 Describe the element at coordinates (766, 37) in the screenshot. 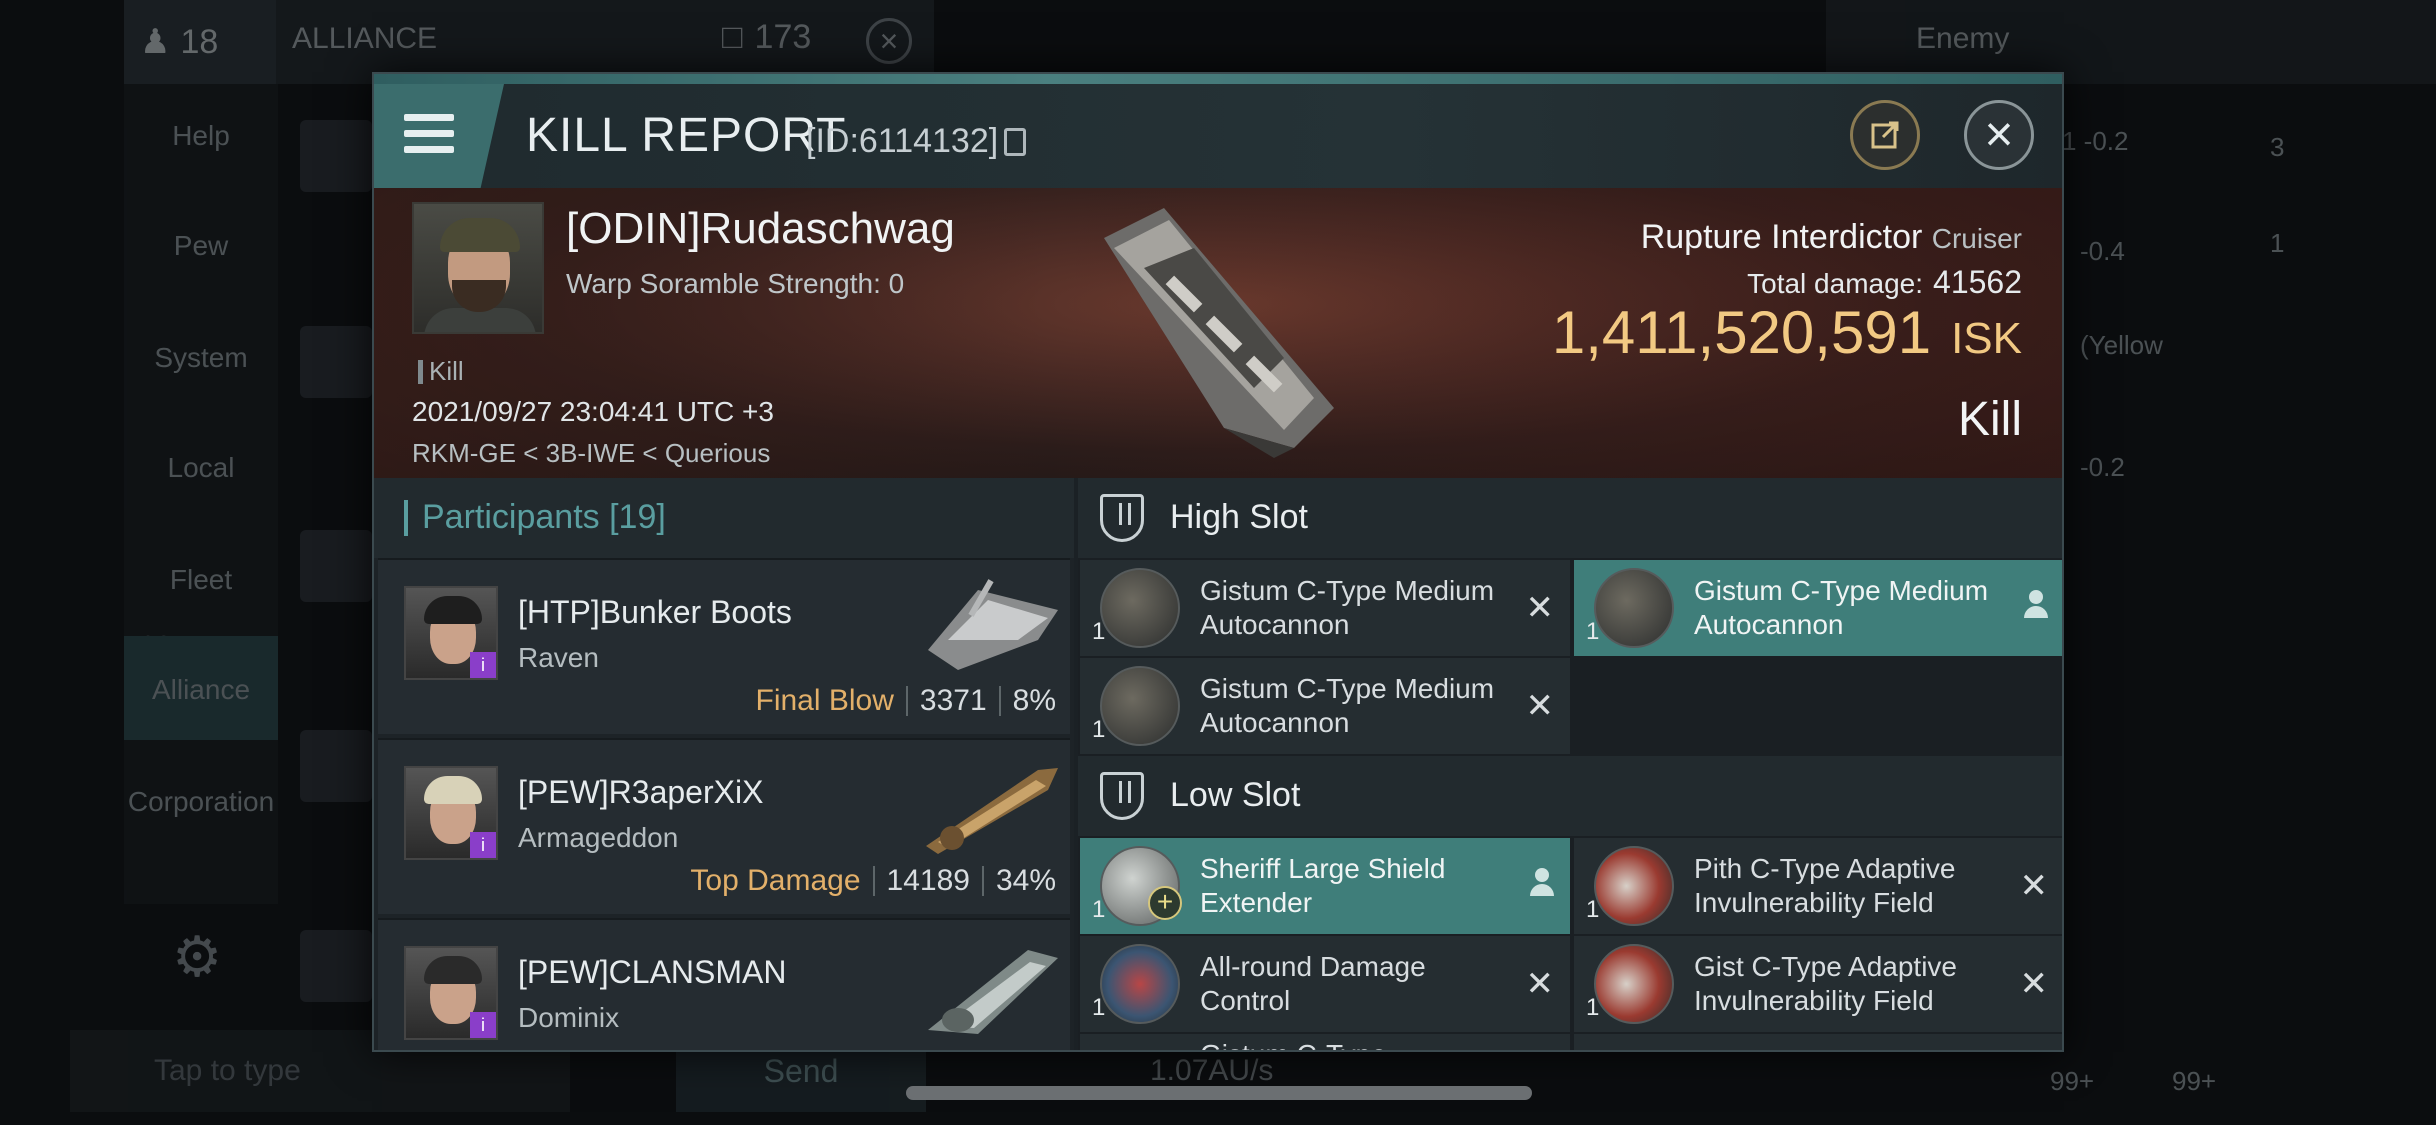

I see `message-count: □ 173` at that location.